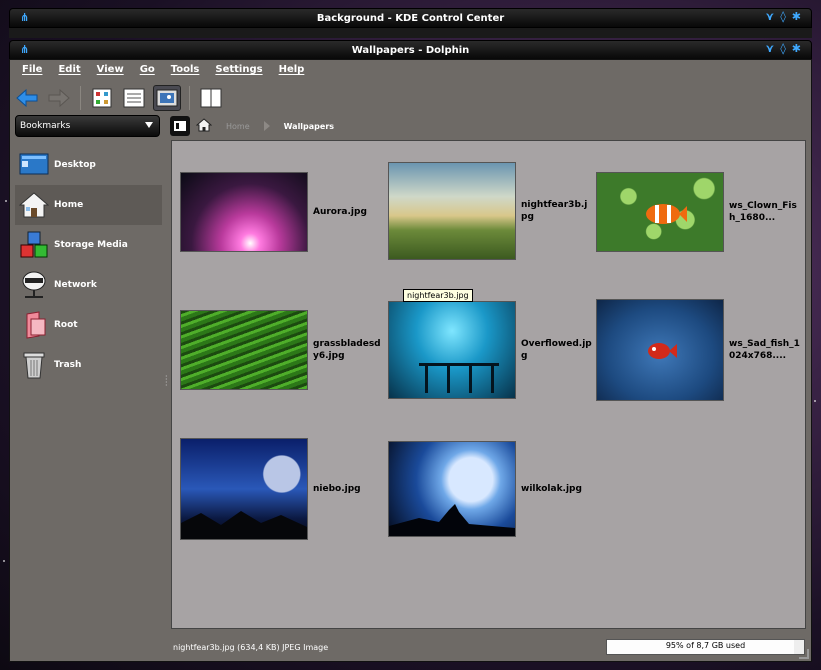 The width and height of the screenshot is (821, 670). I want to click on menu-settings: Settings, so click(238, 71).